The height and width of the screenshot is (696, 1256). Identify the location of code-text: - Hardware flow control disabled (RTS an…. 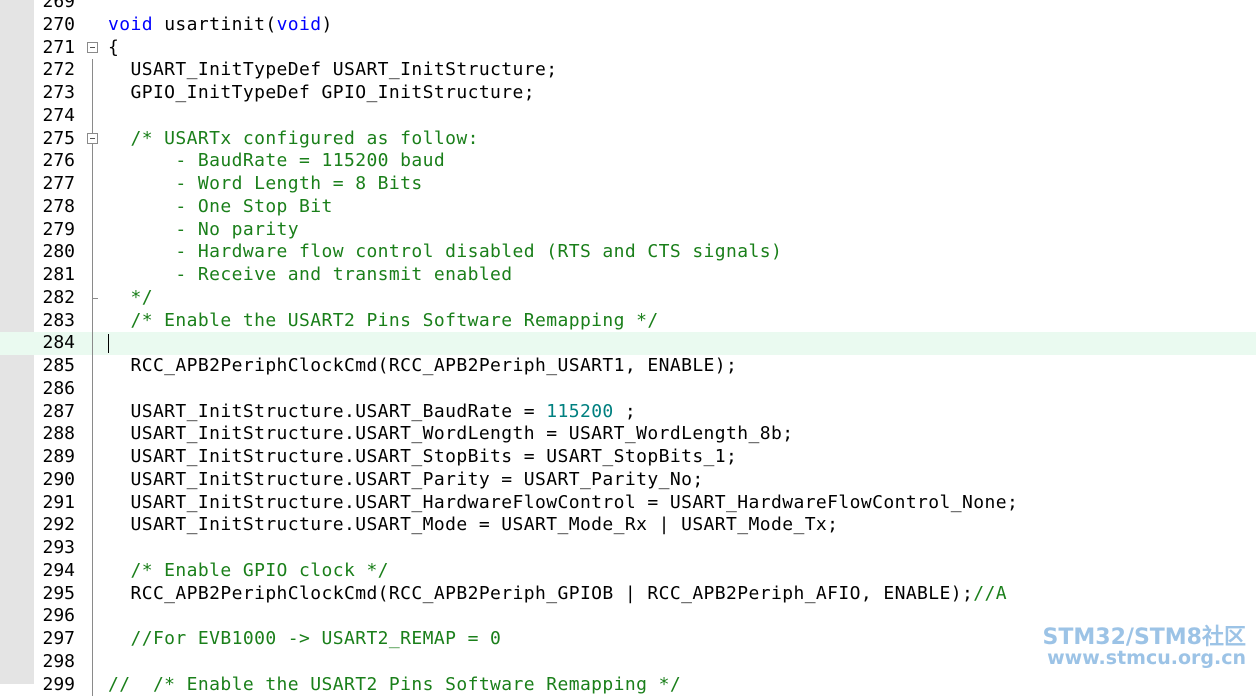
(445, 252).